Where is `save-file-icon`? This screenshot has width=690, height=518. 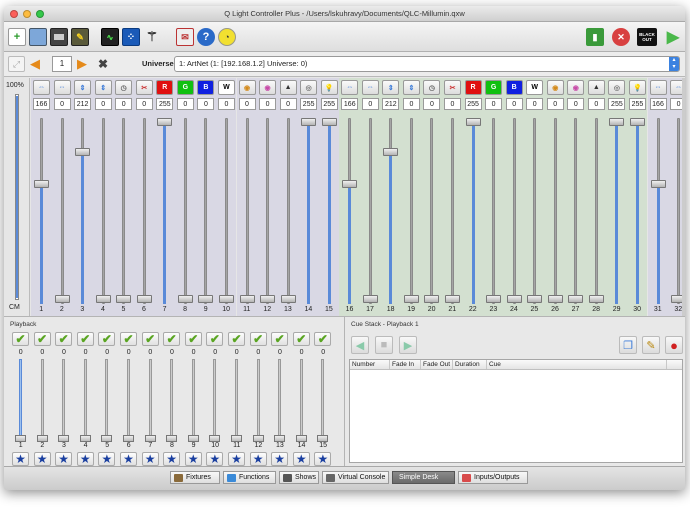
save-file-icon is located at coordinates (59, 37).